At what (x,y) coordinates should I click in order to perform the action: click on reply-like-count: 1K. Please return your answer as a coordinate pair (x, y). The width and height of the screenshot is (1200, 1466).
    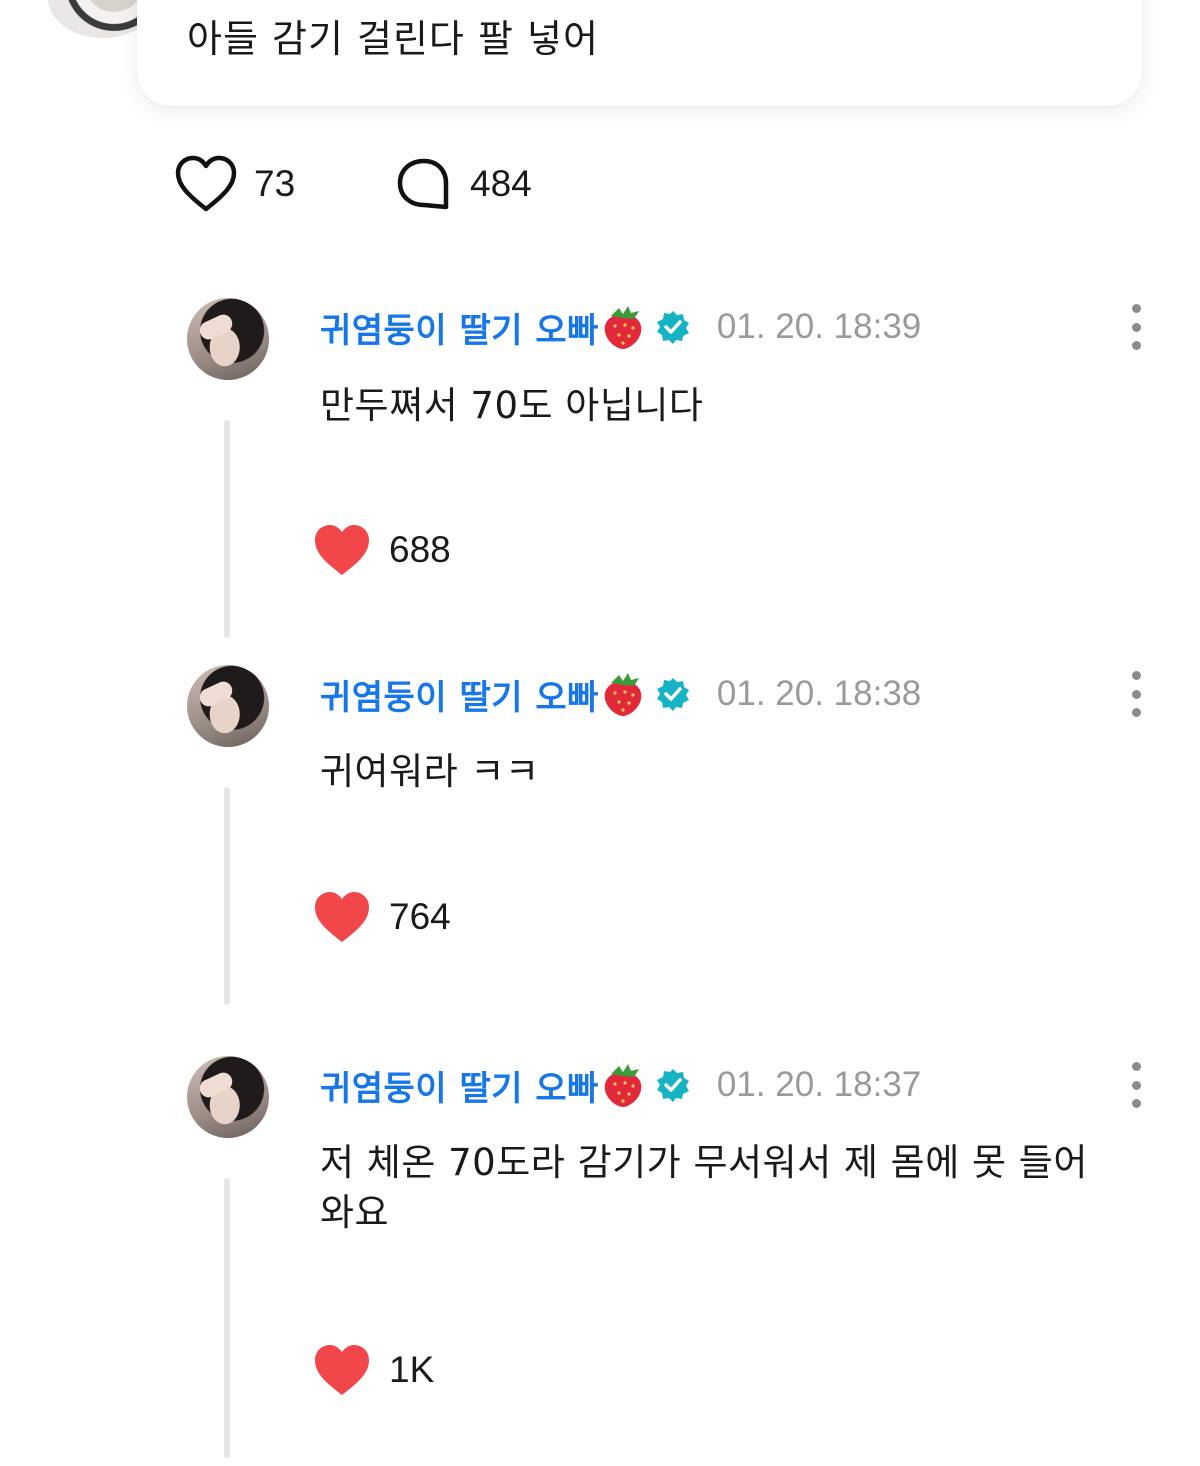
    Looking at the image, I should click on (412, 1369).